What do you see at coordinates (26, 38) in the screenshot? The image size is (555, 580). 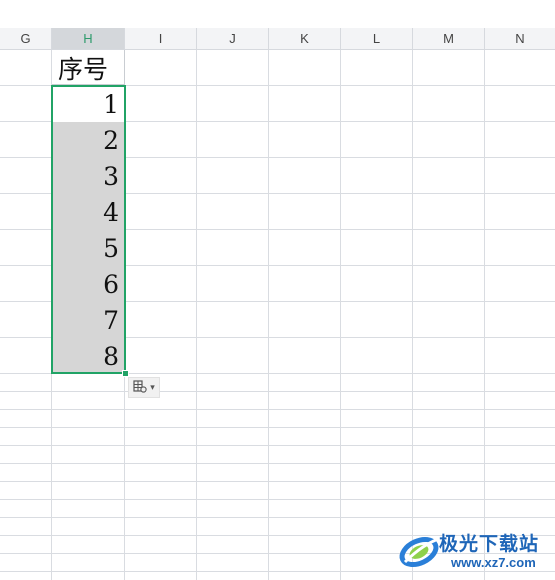 I see `column-header-g: G` at bounding box center [26, 38].